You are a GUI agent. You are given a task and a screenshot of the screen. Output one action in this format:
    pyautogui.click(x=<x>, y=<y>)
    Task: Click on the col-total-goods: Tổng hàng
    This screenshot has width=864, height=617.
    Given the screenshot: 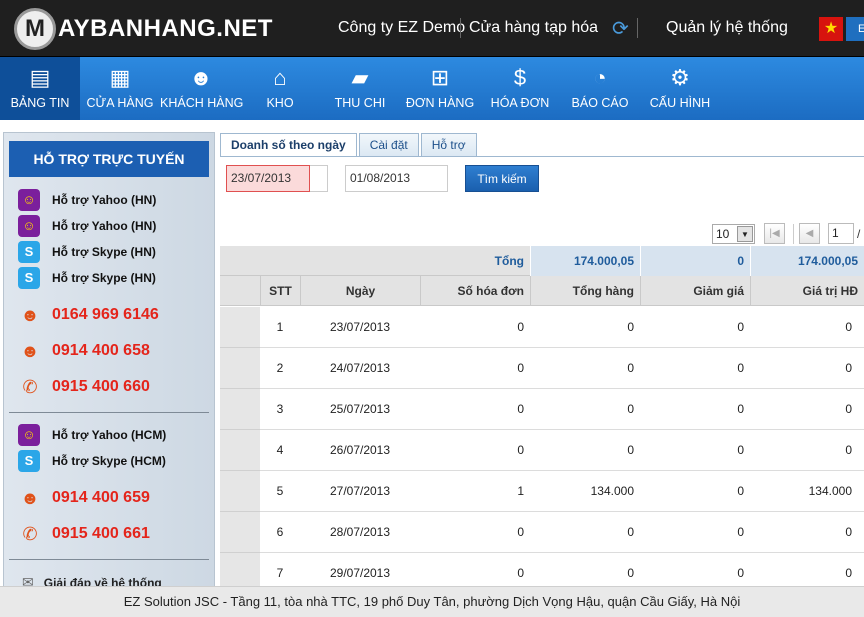 What is the action you would take?
    pyautogui.click(x=585, y=291)
    